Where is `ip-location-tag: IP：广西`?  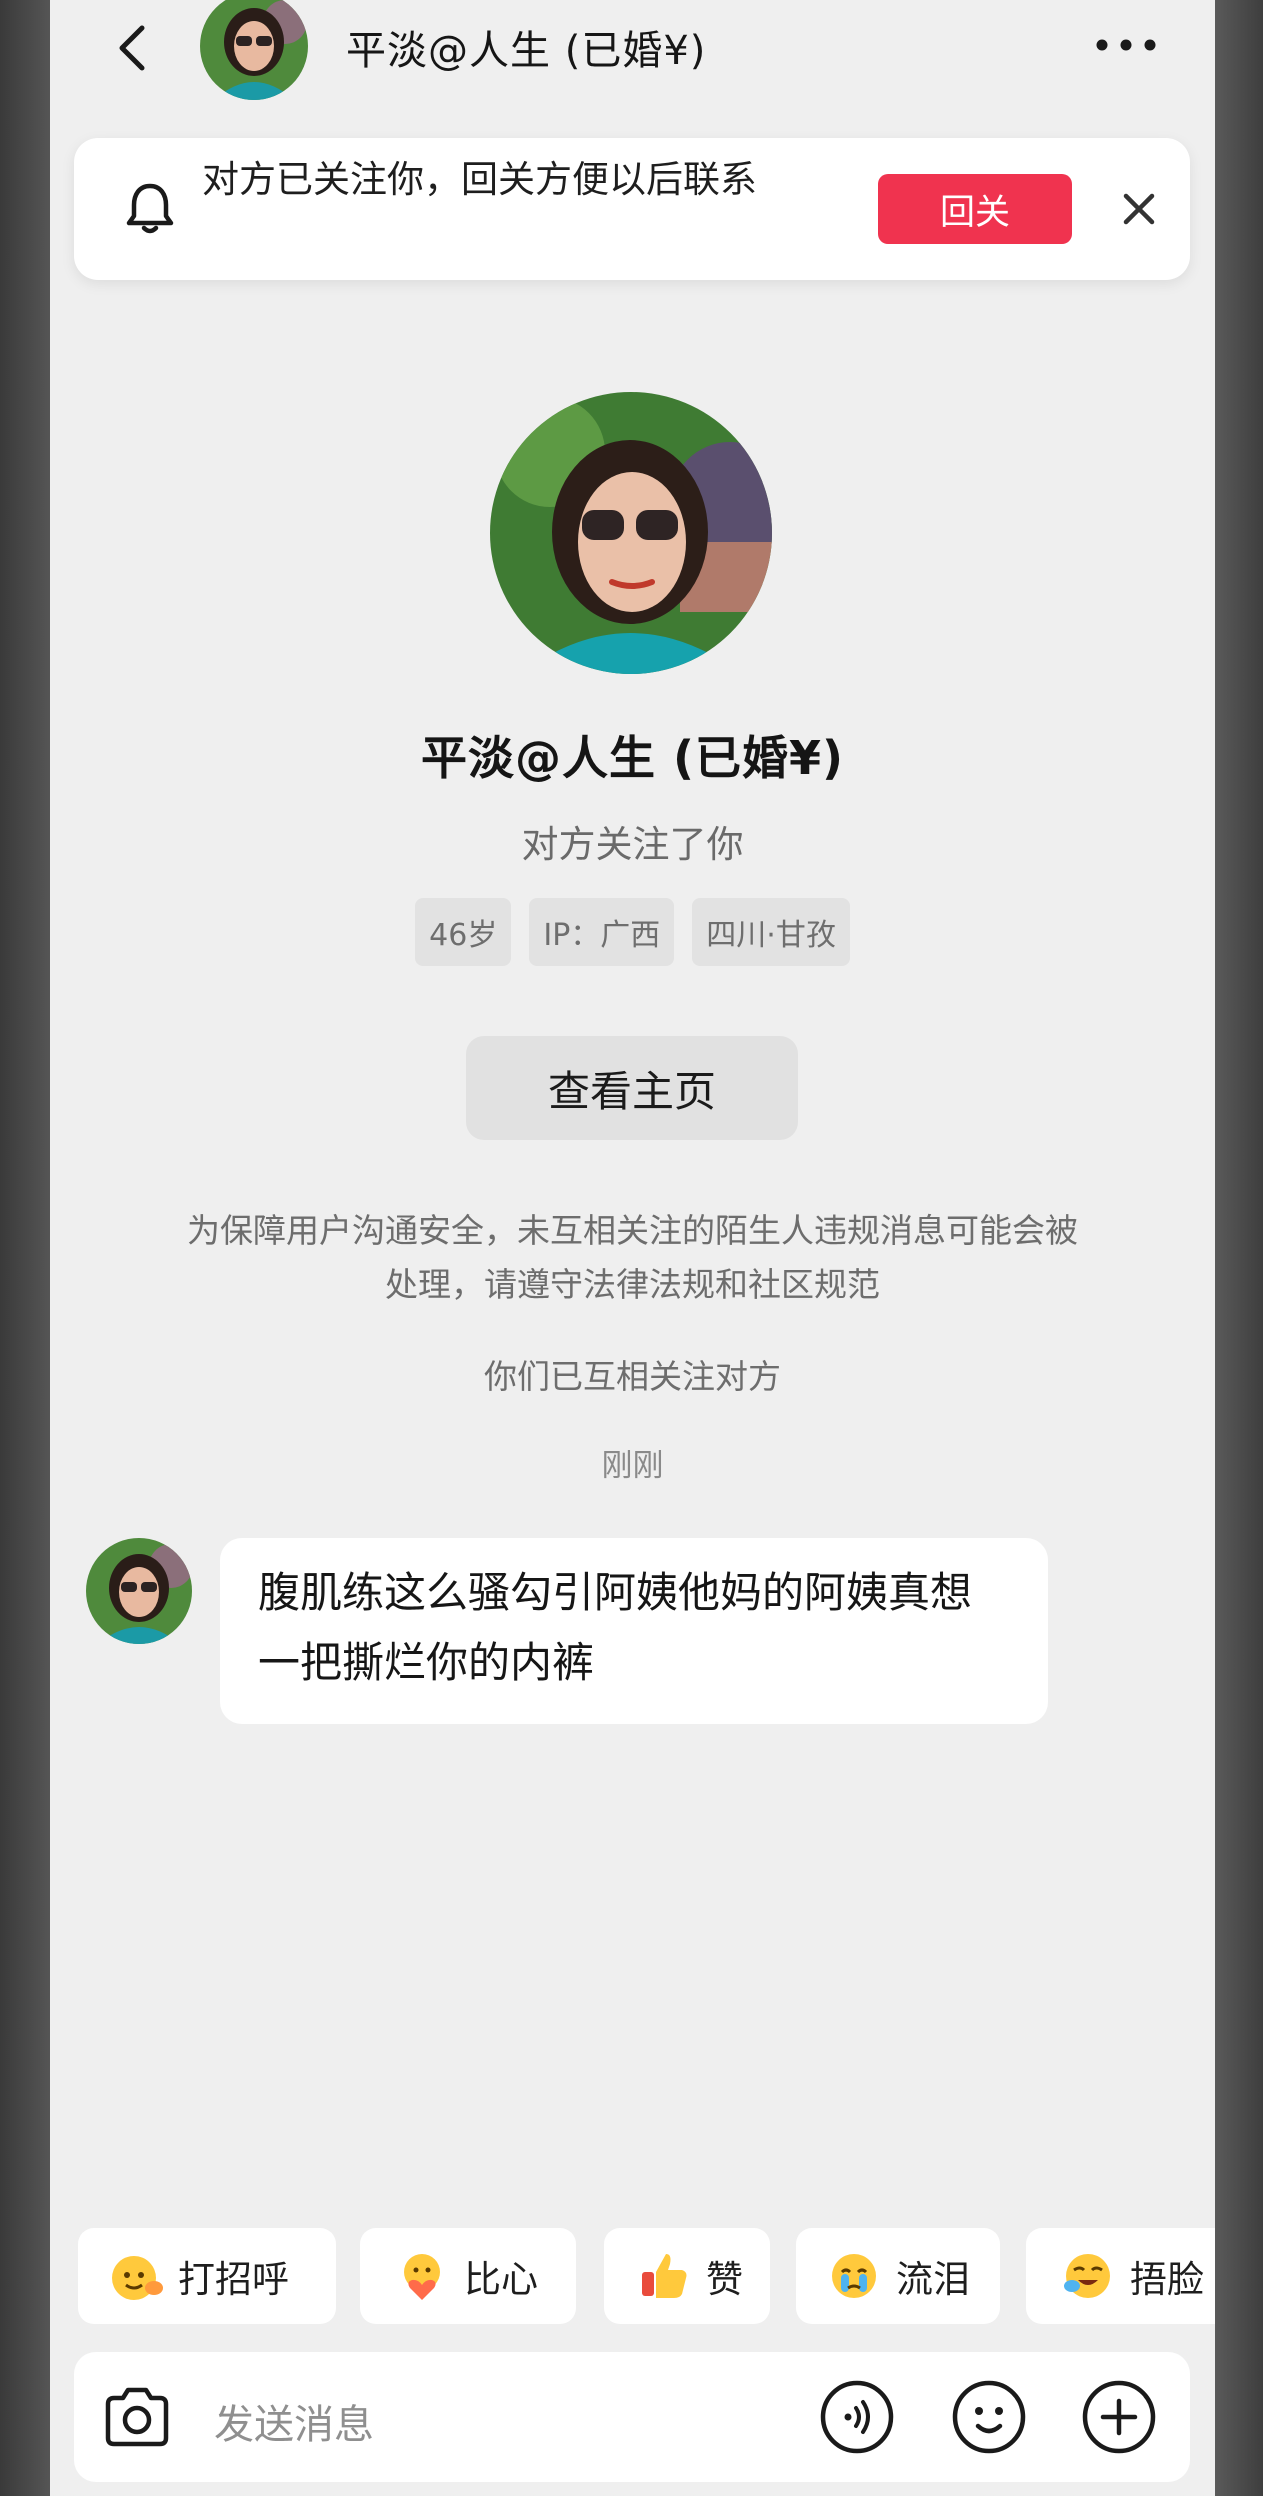 ip-location-tag: IP：广西 is located at coordinates (602, 932).